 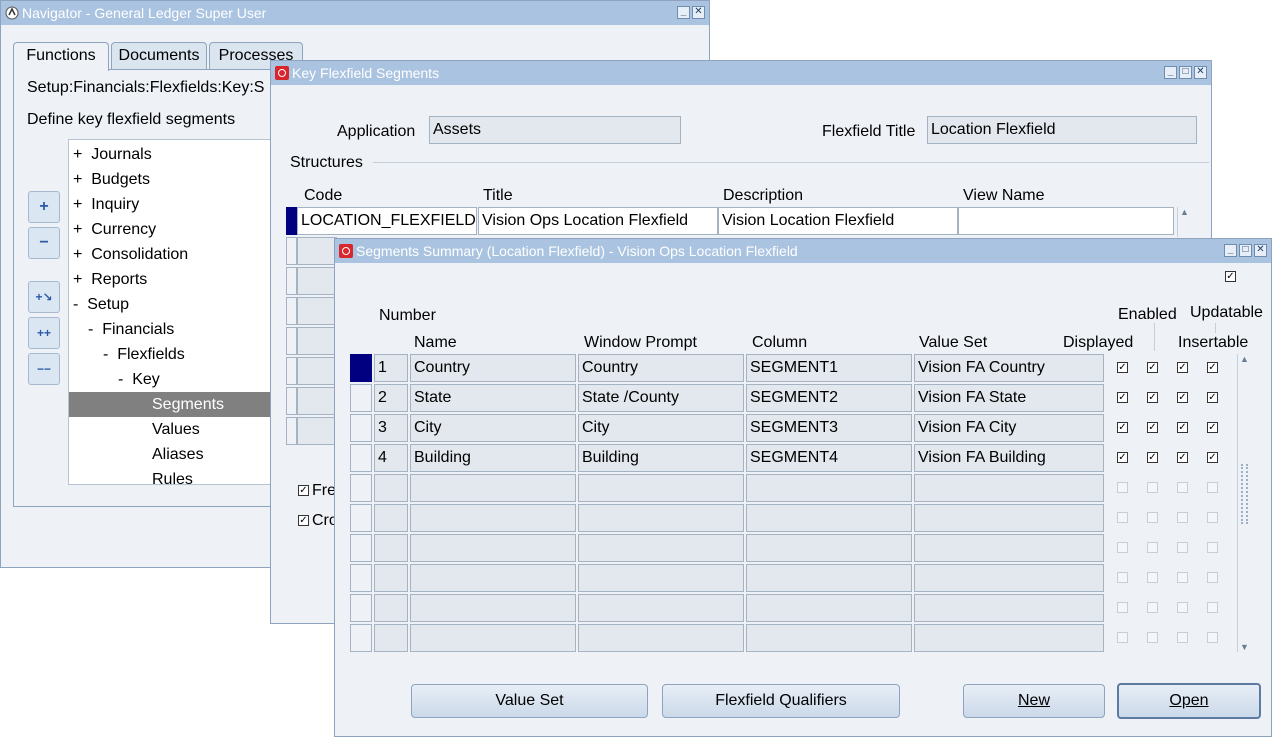 I want to click on tree-item-reports: + Reports, so click(x=110, y=279).